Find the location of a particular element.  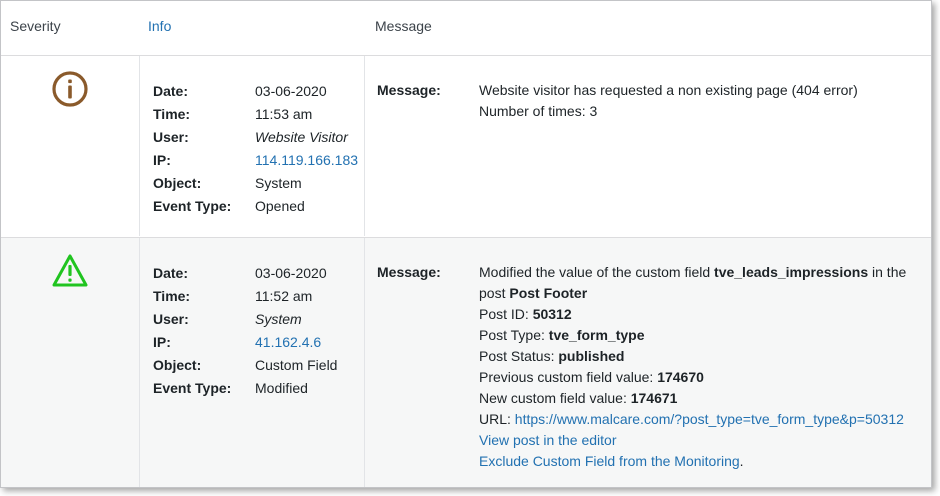

previous-value-label: Previous custom field value: is located at coordinates (566, 377).